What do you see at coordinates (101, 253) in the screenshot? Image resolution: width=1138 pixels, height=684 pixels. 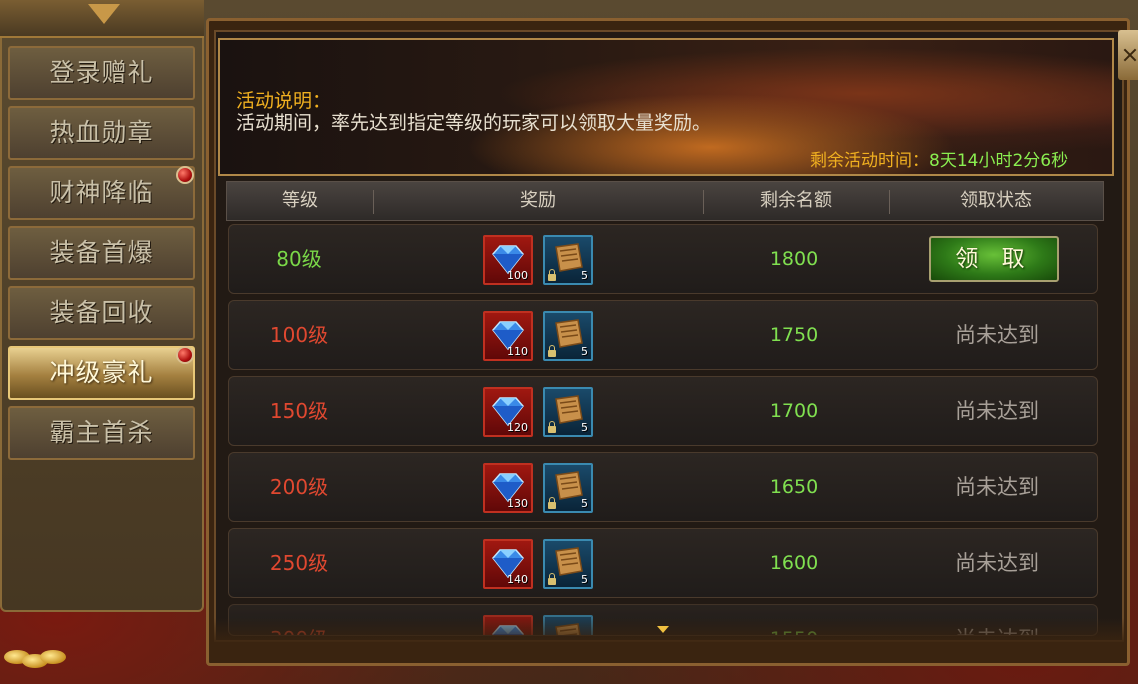 I see `tab-equipment-first-drop: 装备首爆` at bounding box center [101, 253].